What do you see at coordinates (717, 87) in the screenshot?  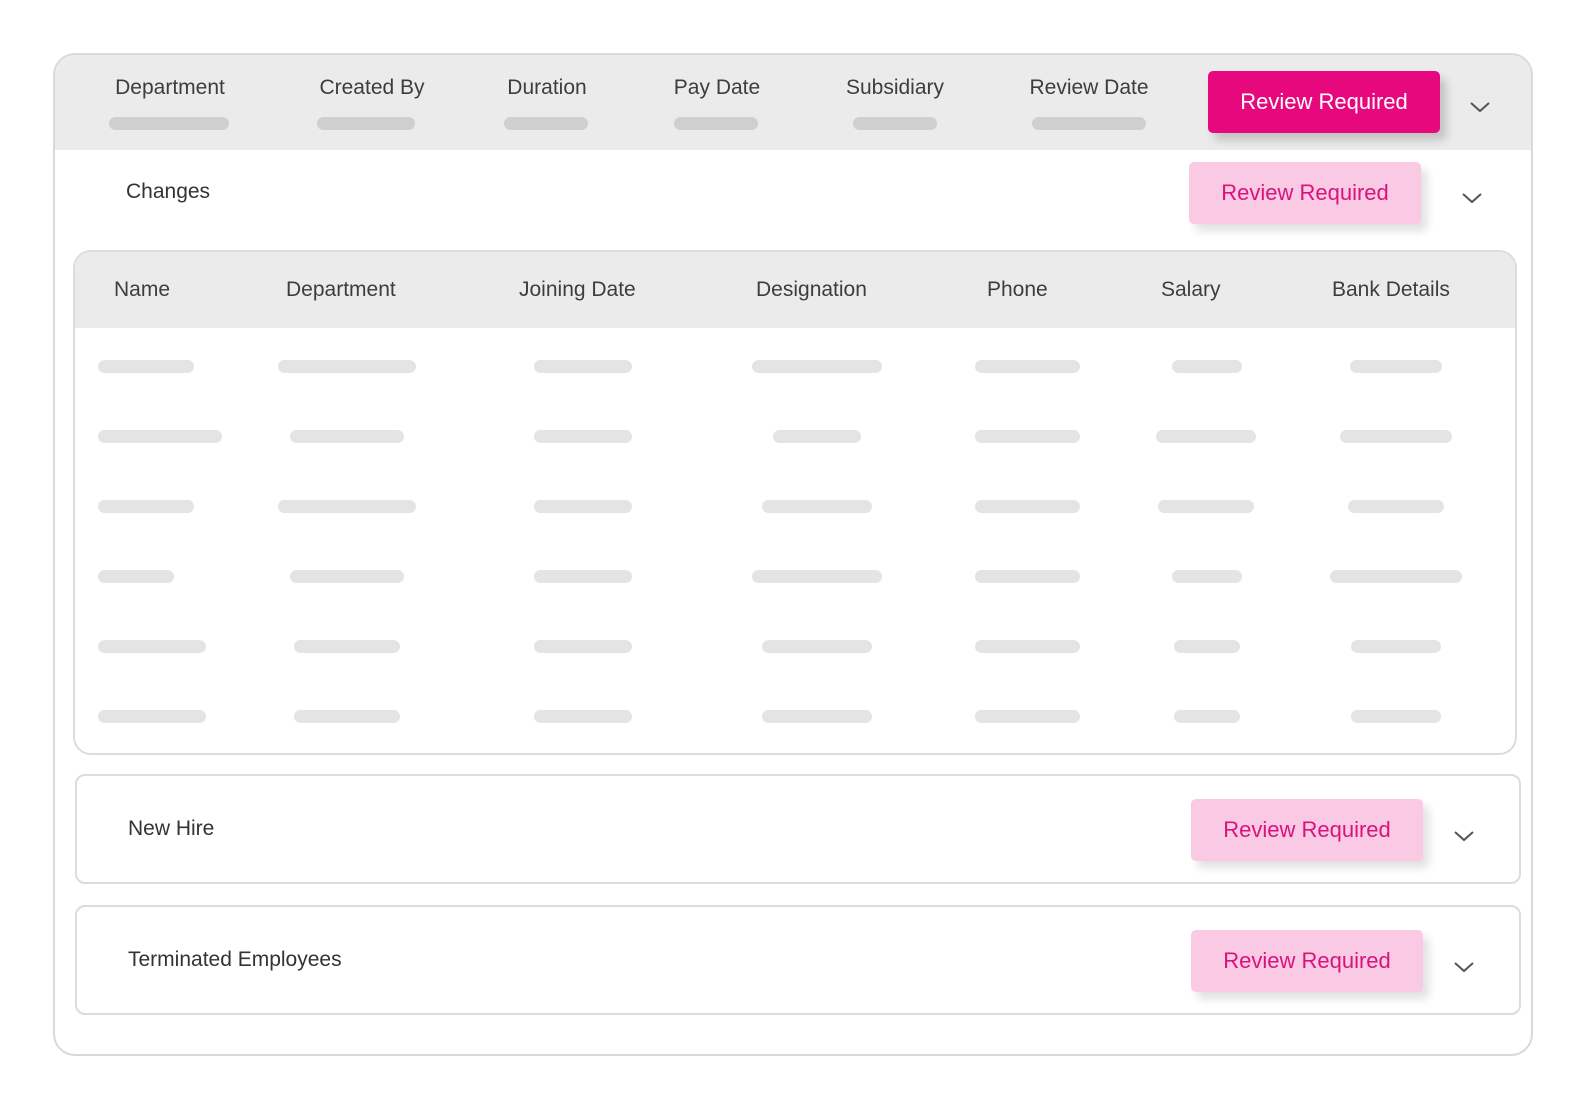 I see `filter-label: Pay Date` at bounding box center [717, 87].